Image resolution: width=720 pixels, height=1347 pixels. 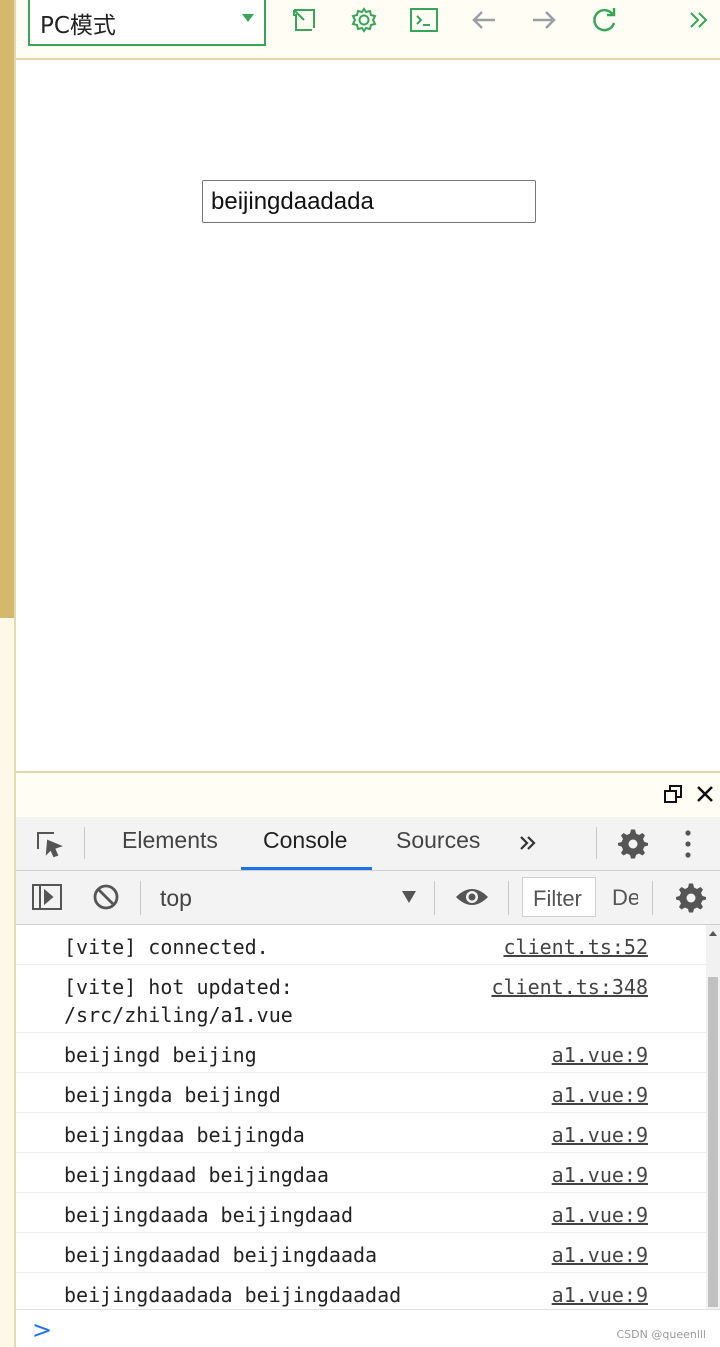 I want to click on live-expression-eye-icon, so click(x=472, y=897).